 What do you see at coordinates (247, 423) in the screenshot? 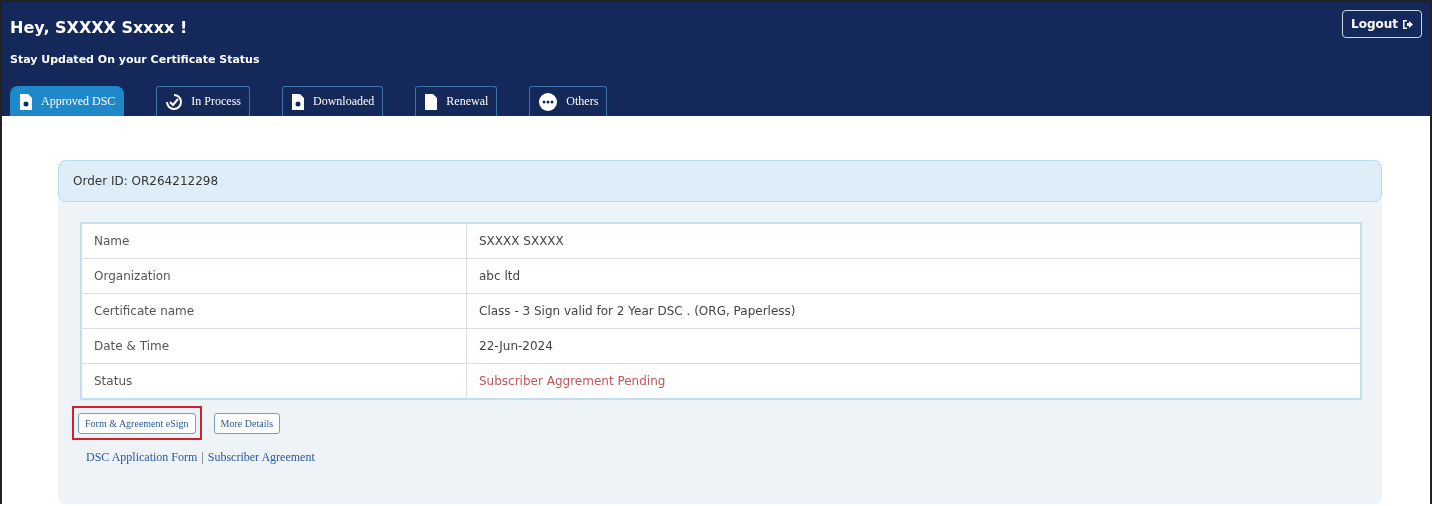
I see `action-button: More Details` at bounding box center [247, 423].